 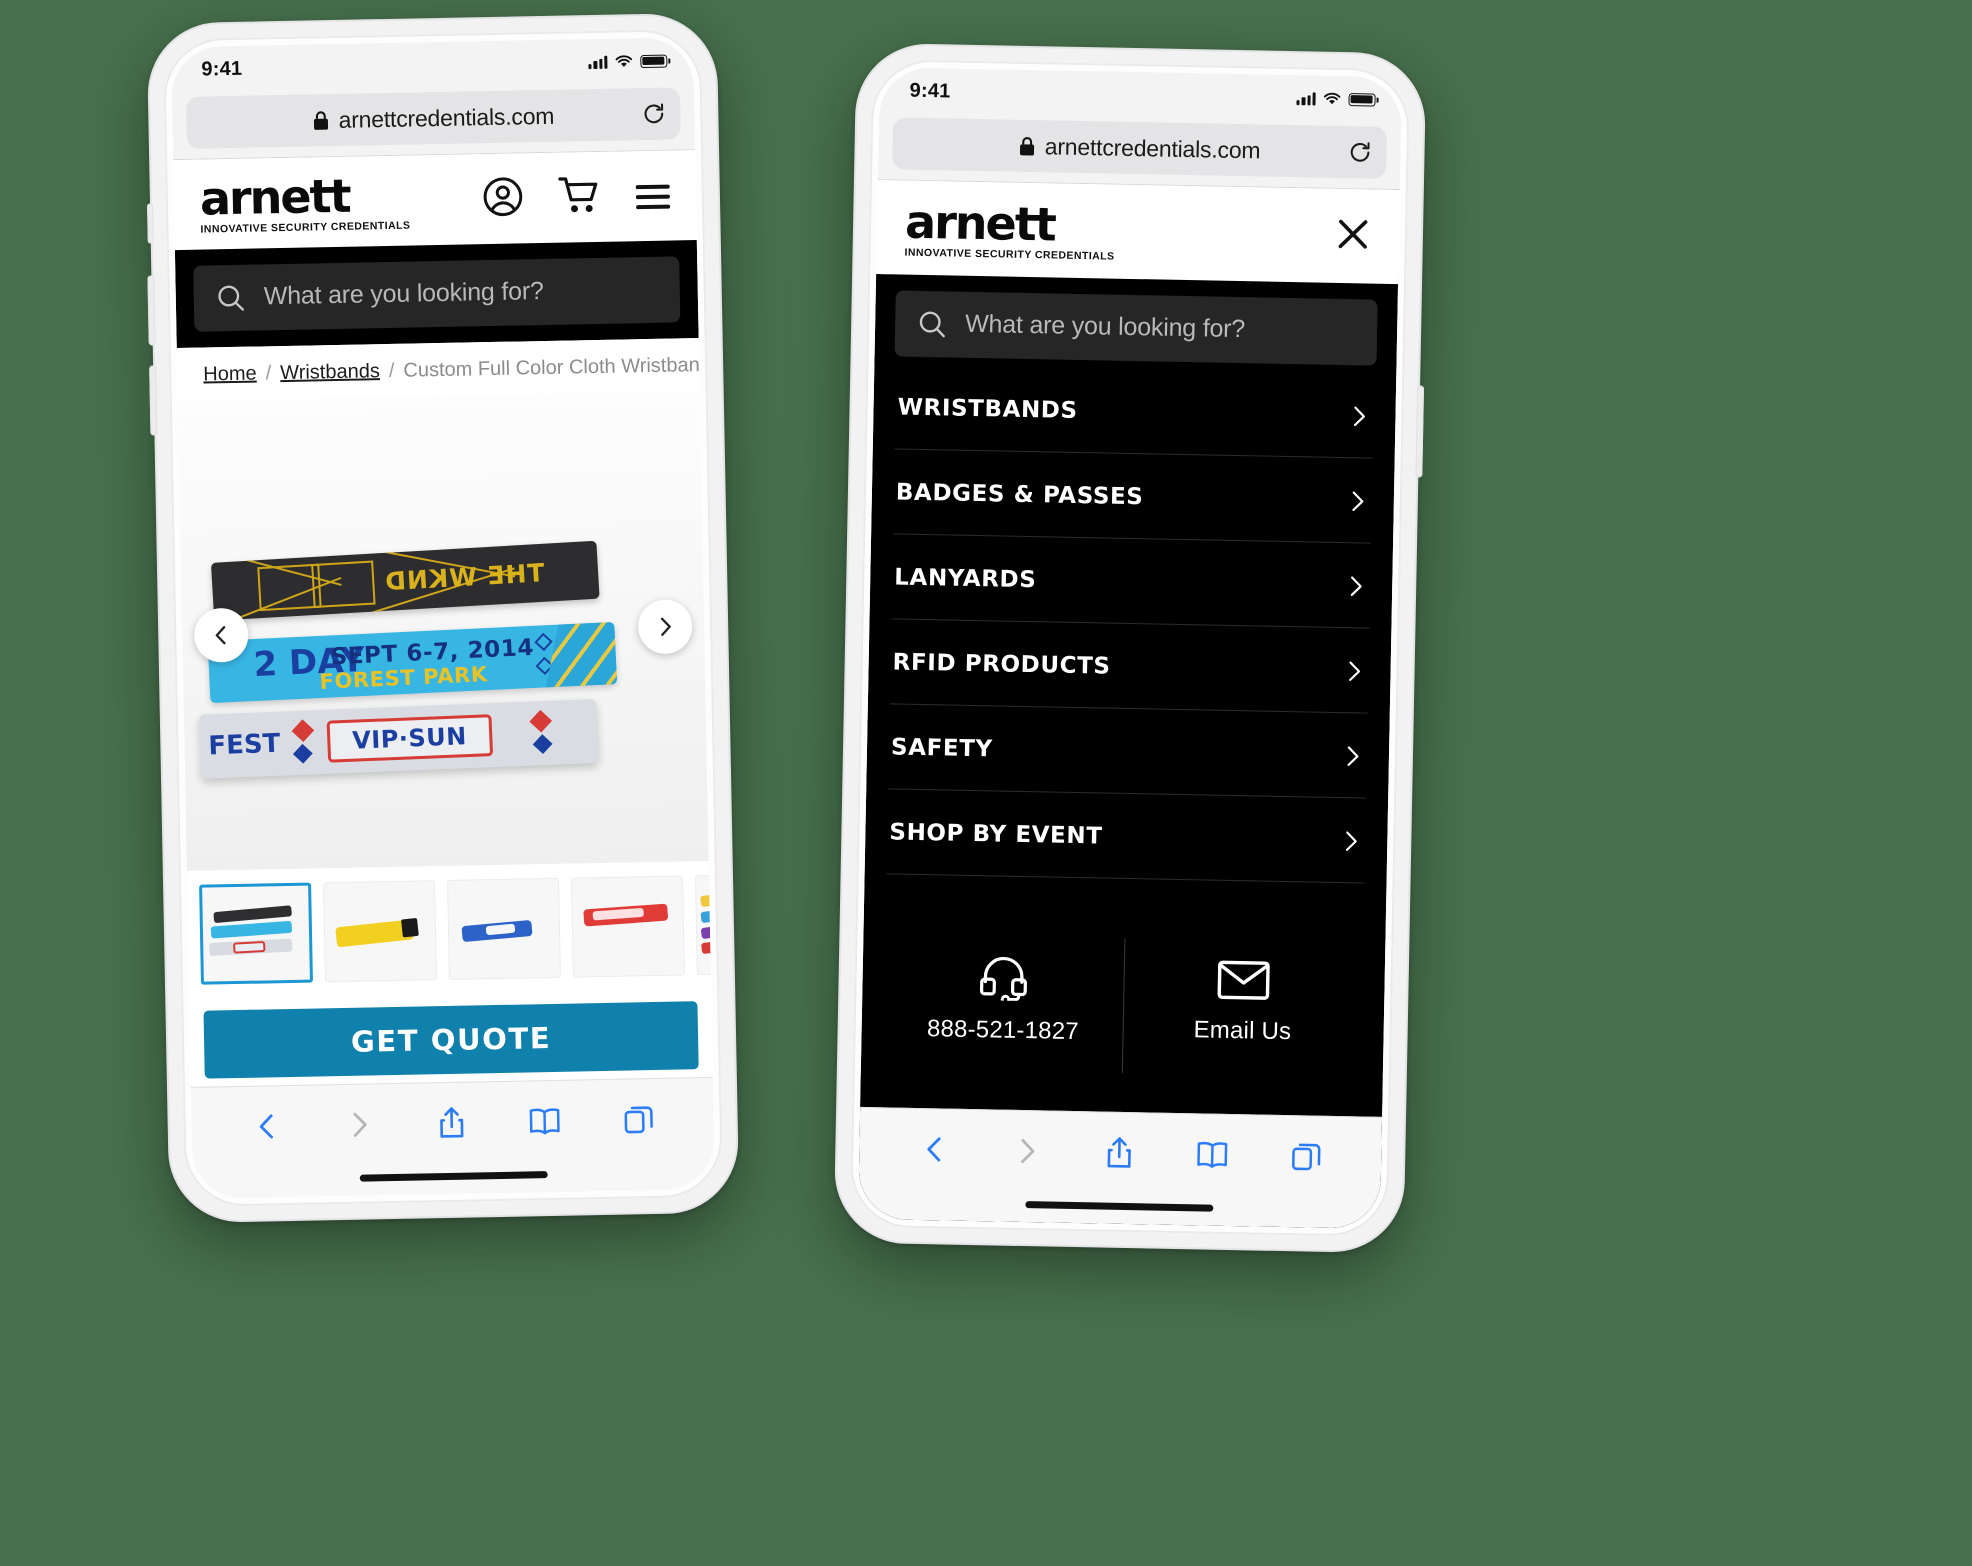 I want to click on get-quote-button: GET QUOTE, so click(x=451, y=1039).